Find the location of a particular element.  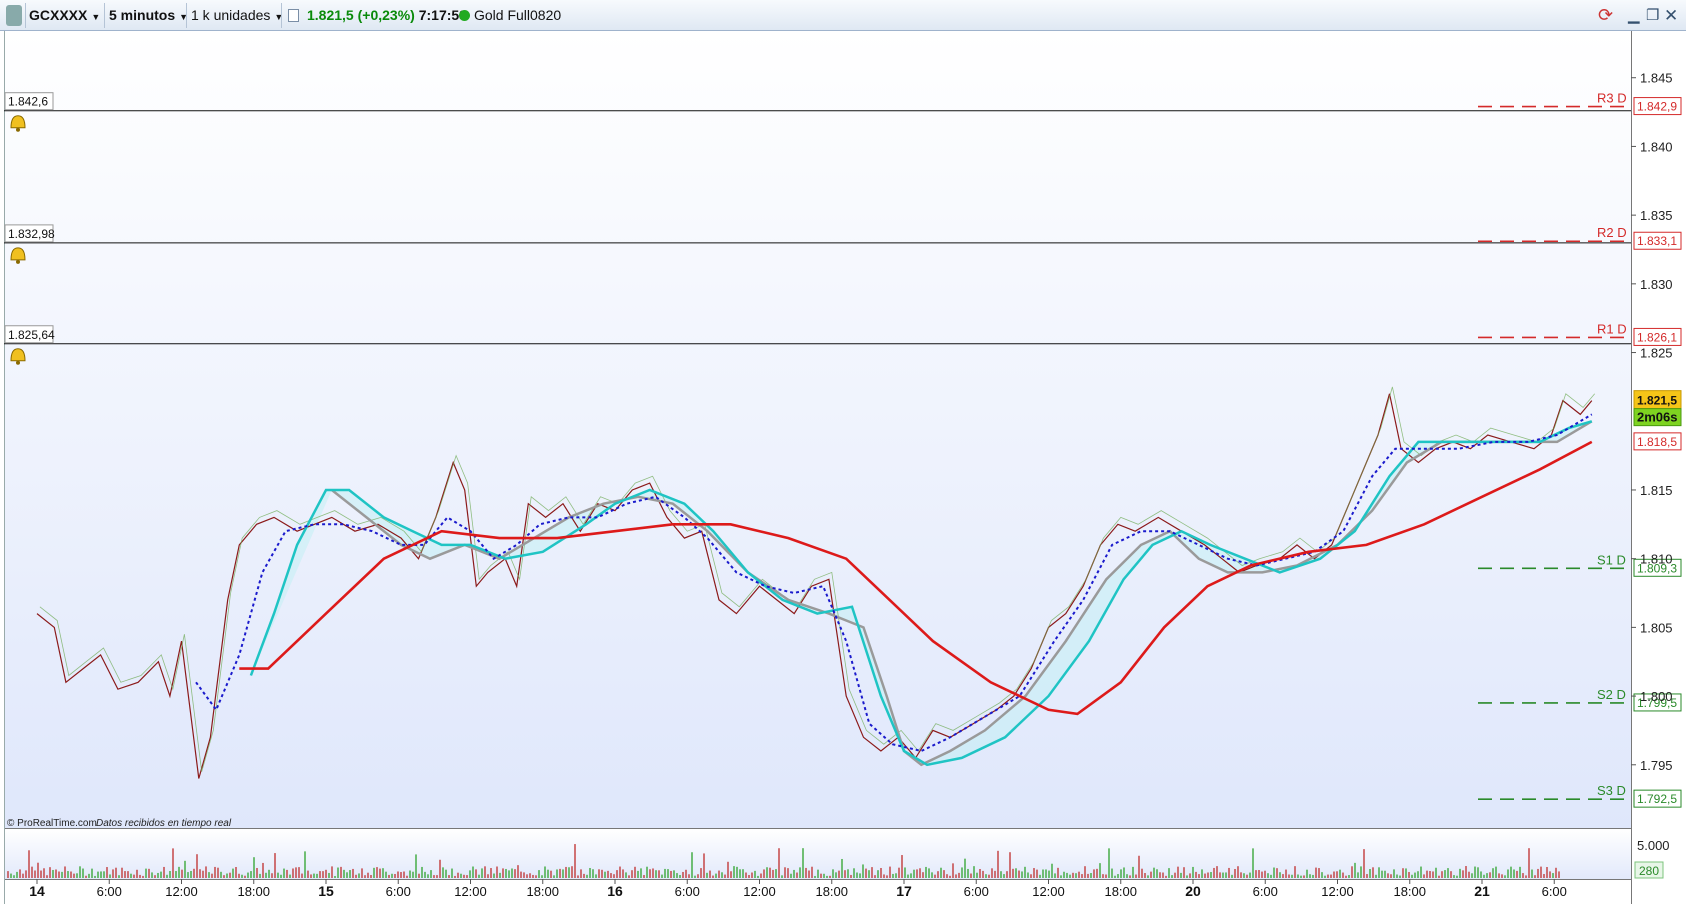

x-tick-label: 14 is located at coordinates (37, 891).